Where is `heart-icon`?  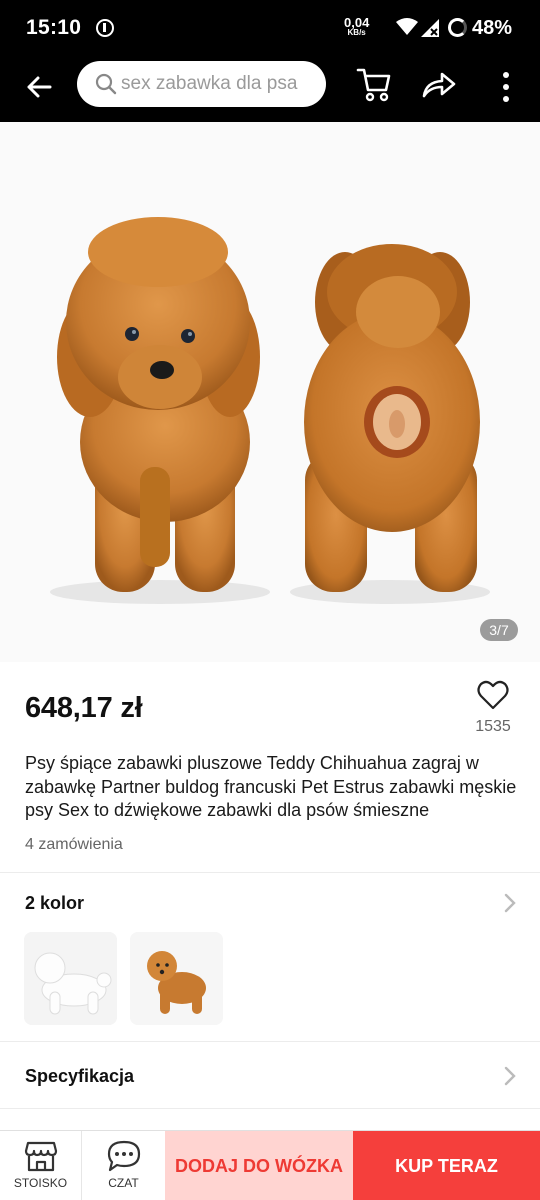 heart-icon is located at coordinates (493, 695).